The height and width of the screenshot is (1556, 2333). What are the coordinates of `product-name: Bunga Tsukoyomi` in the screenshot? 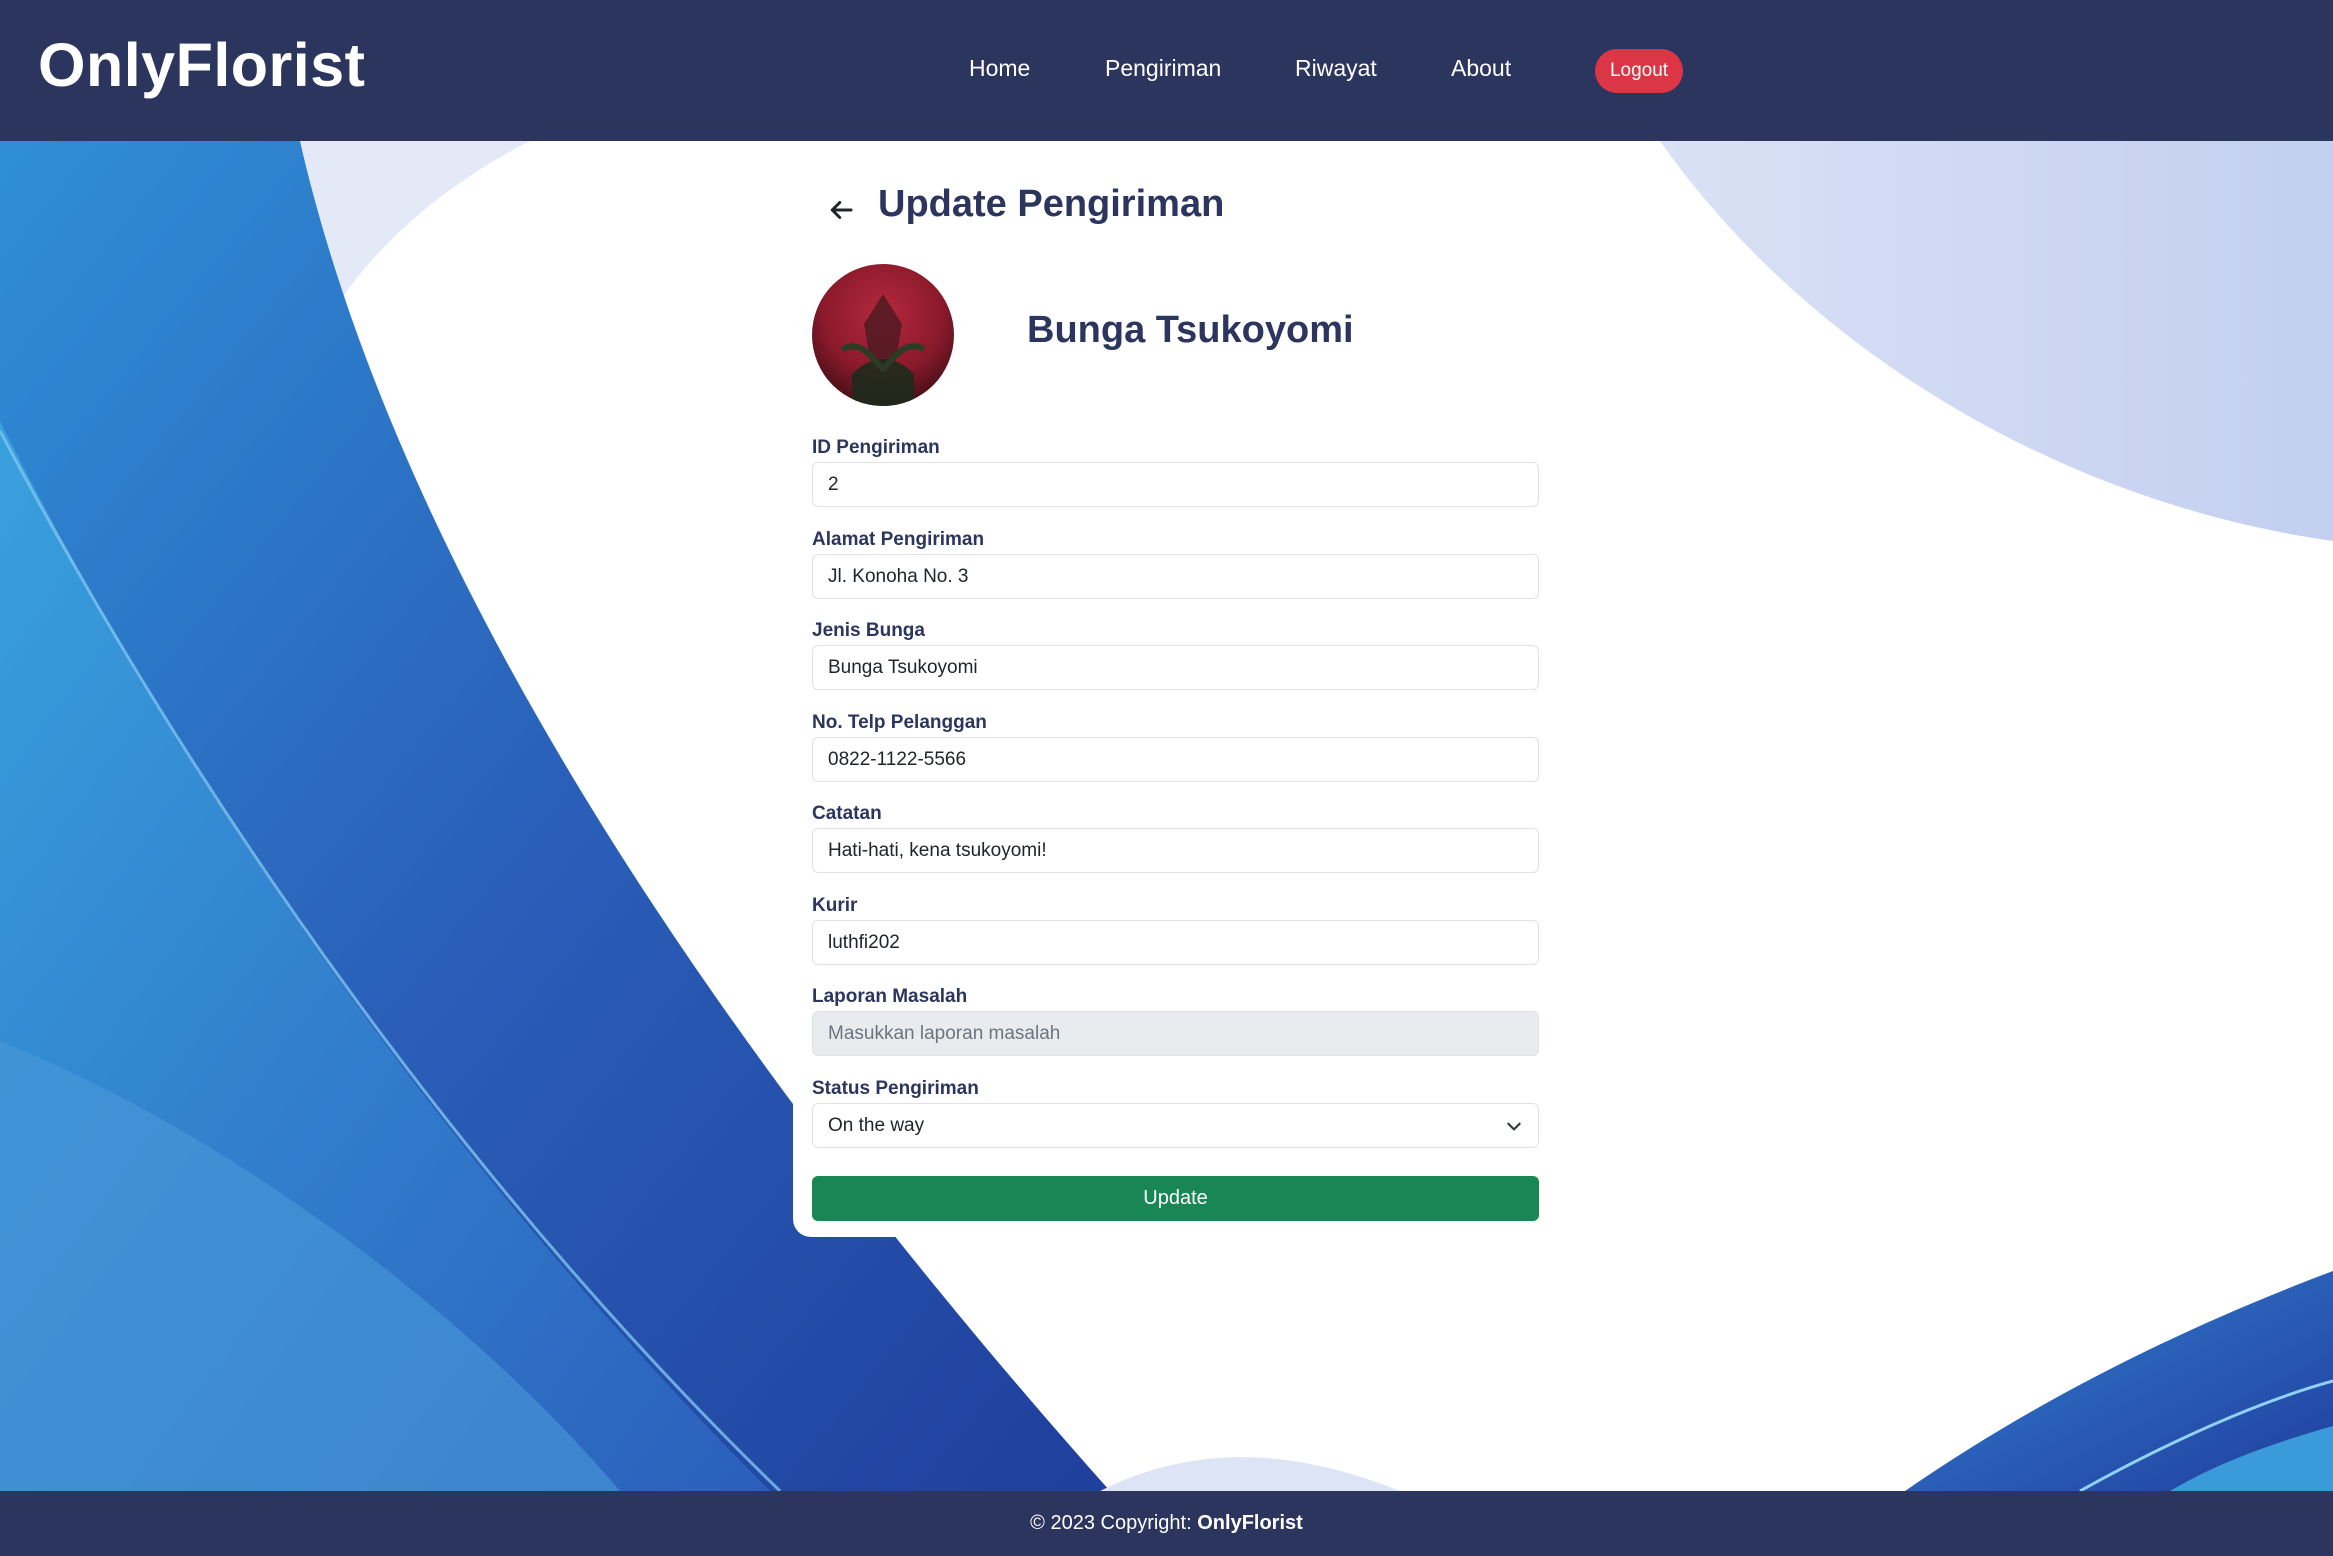 It's located at (1190, 330).